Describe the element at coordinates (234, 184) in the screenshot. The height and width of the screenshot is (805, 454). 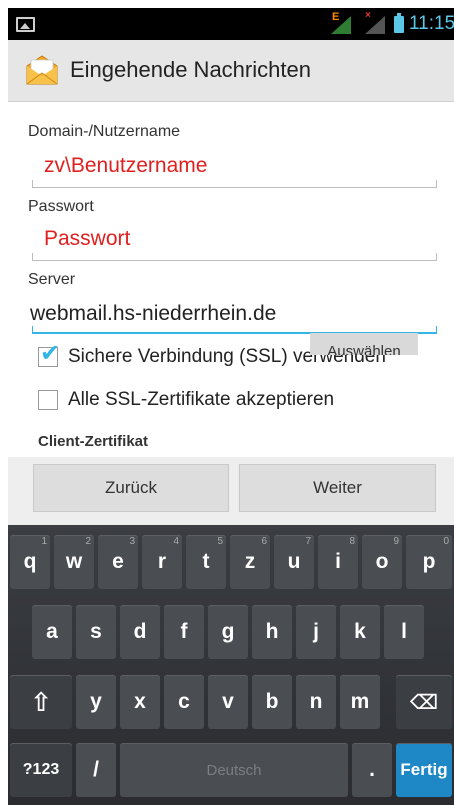
I see `username-underline` at that location.